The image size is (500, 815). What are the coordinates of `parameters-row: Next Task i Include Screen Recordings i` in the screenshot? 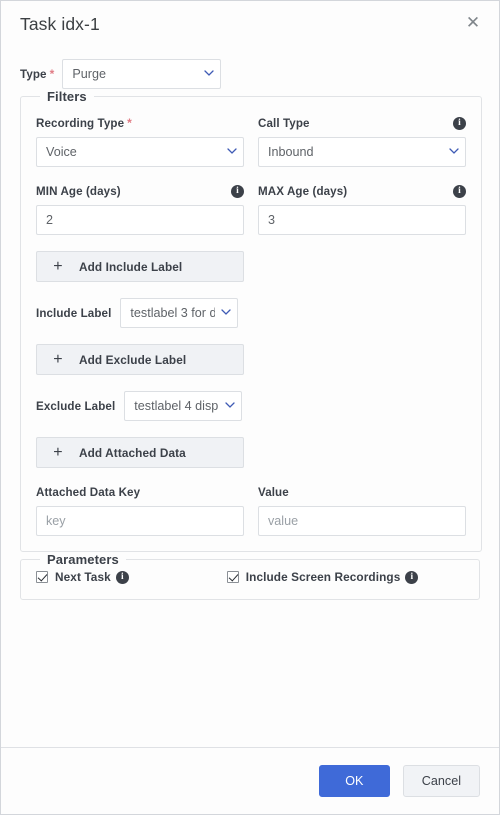 It's located at (250, 575).